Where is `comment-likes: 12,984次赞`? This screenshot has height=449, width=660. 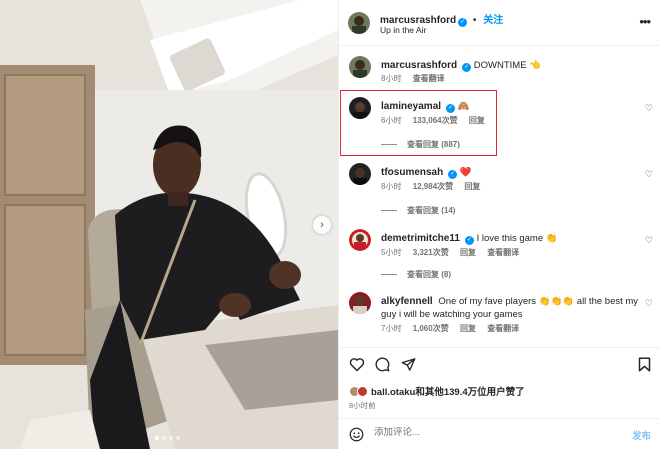 comment-likes: 12,984次赞 is located at coordinates (433, 186).